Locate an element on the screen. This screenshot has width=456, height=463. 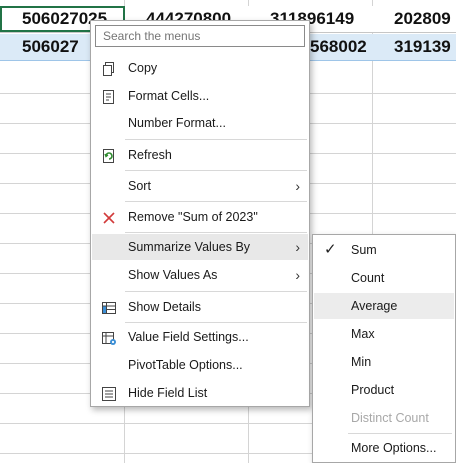
submenu-item-average: Average is located at coordinates (384, 306).